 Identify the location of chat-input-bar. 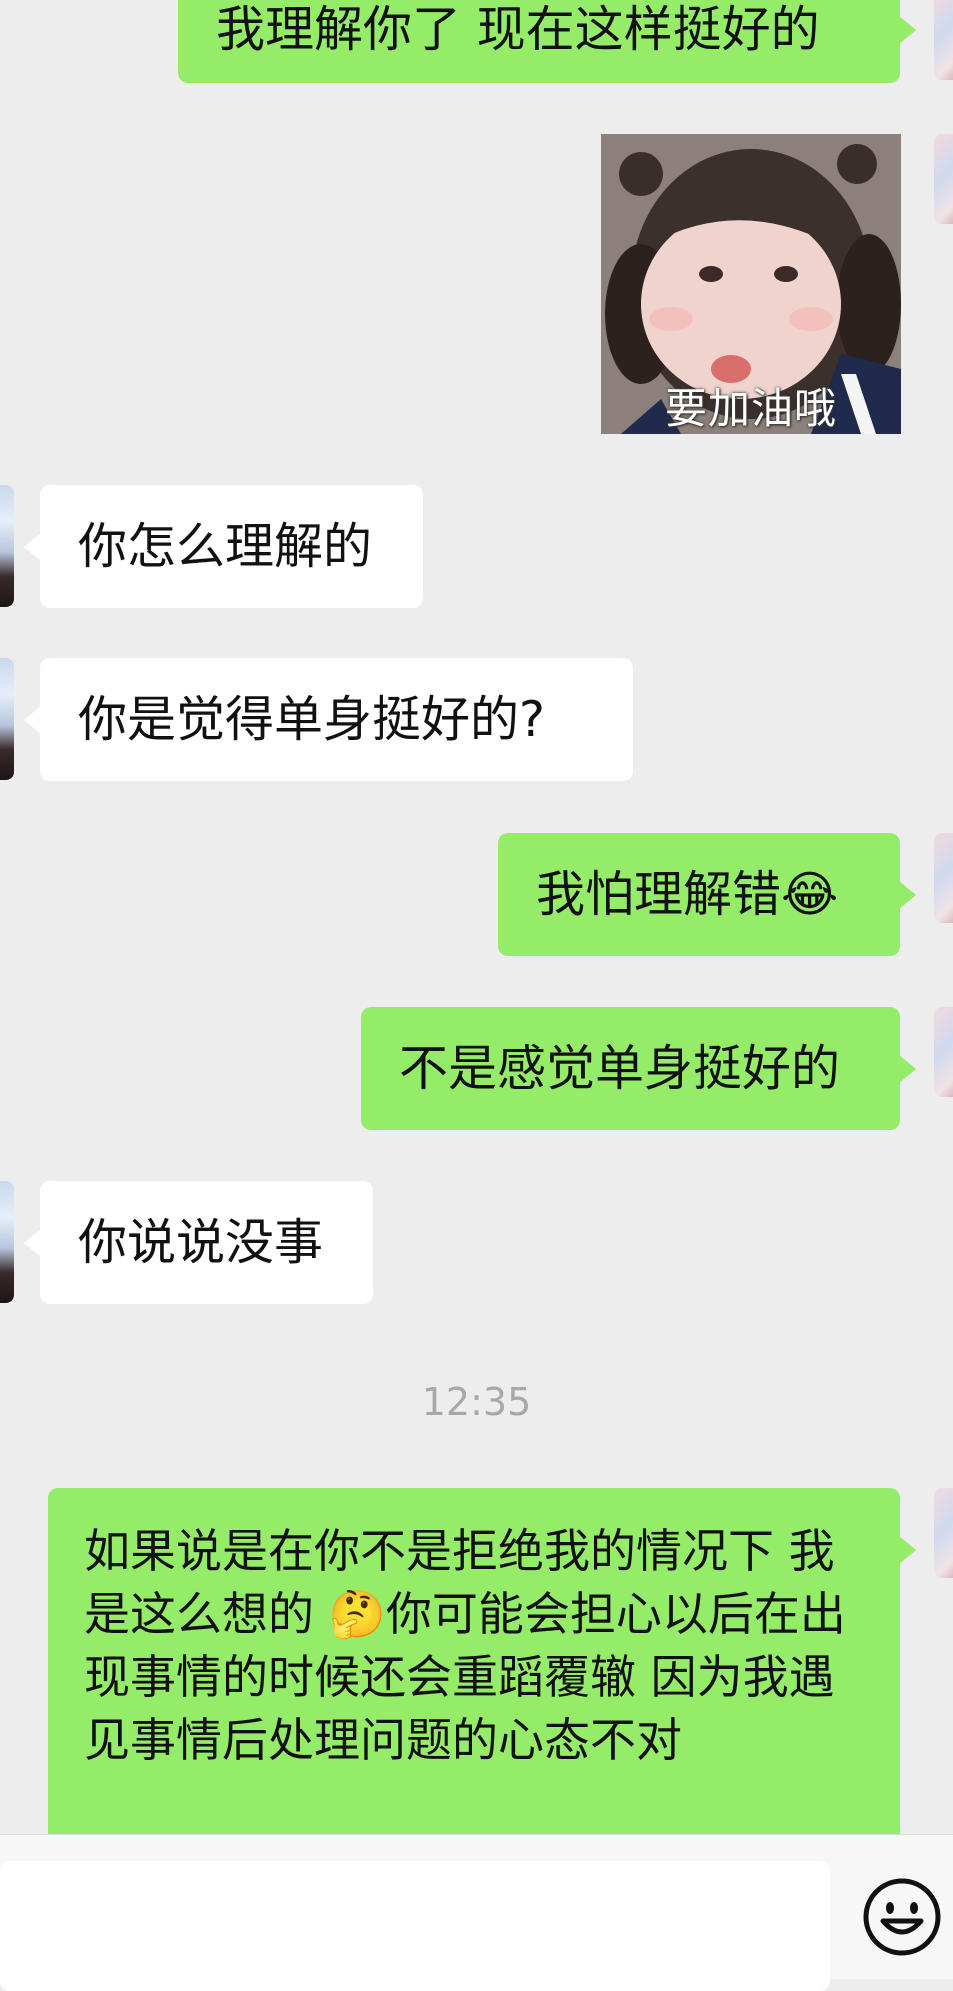
(476, 1912).